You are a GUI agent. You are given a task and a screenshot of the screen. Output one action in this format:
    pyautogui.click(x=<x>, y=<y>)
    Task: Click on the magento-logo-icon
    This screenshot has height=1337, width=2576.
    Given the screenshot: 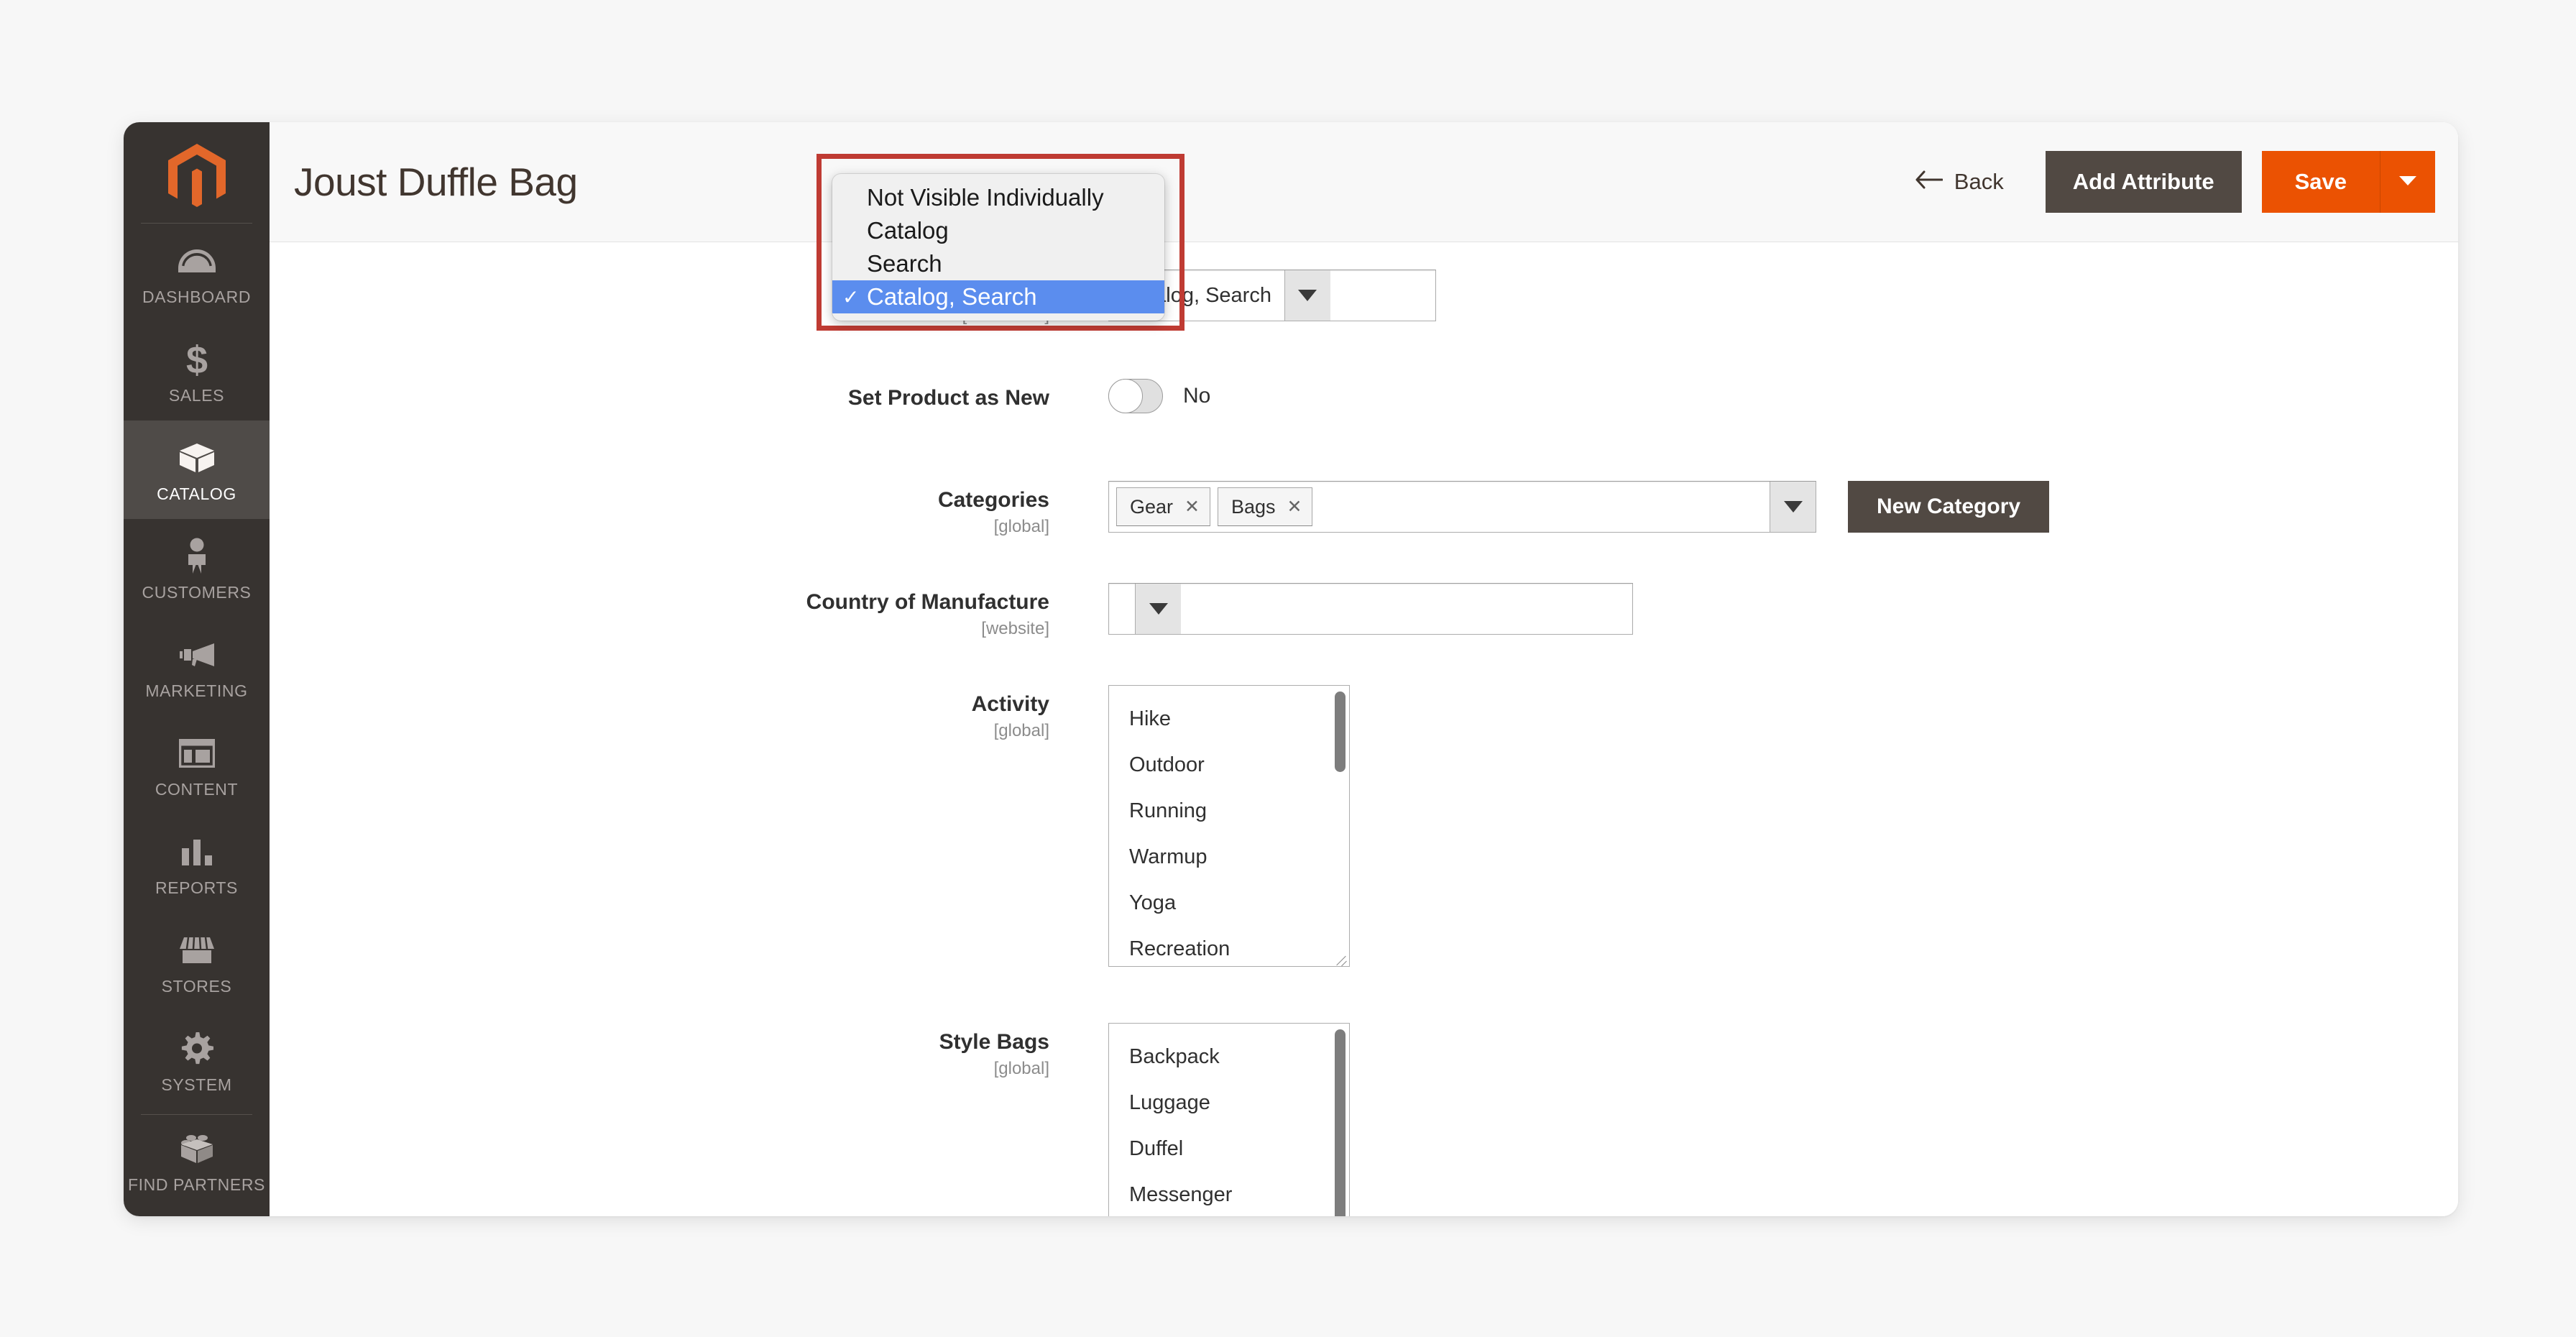 What is the action you would take?
    pyautogui.click(x=196, y=178)
    